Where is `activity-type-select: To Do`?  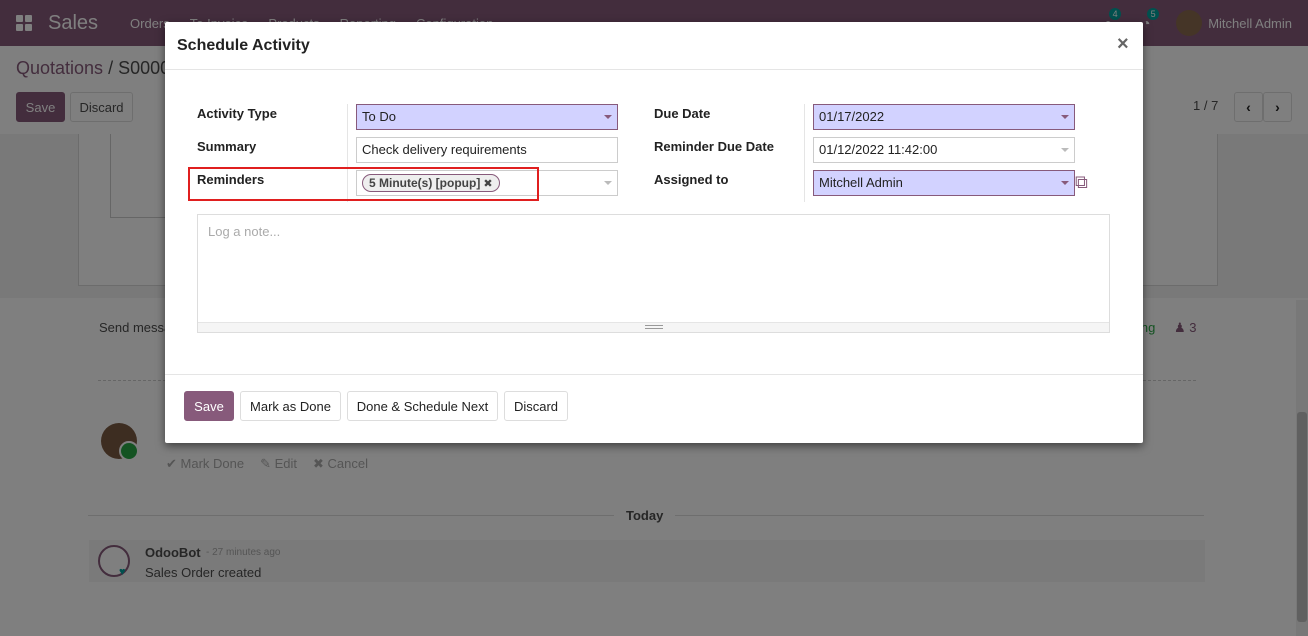 activity-type-select: To Do is located at coordinates (487, 117).